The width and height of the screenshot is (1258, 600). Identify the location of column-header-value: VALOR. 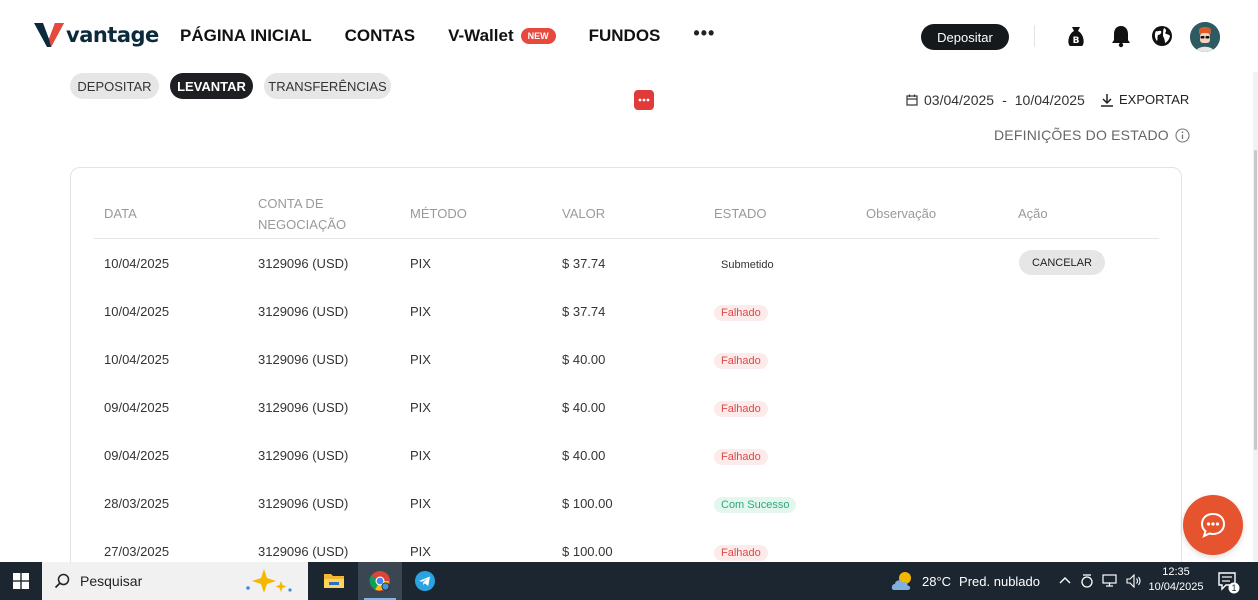
(584, 213).